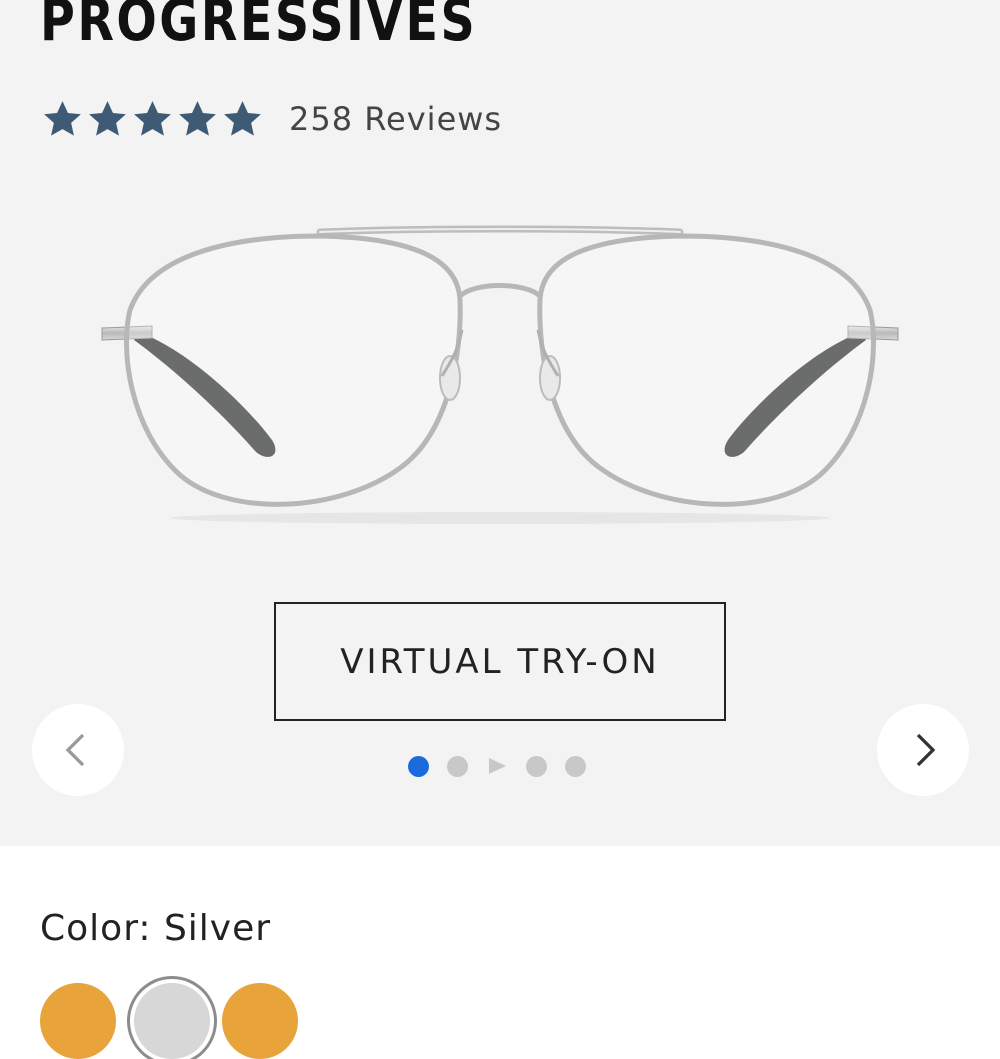 The image size is (1000, 1059). What do you see at coordinates (75, 750) in the screenshot?
I see `chevron-left-icon` at bounding box center [75, 750].